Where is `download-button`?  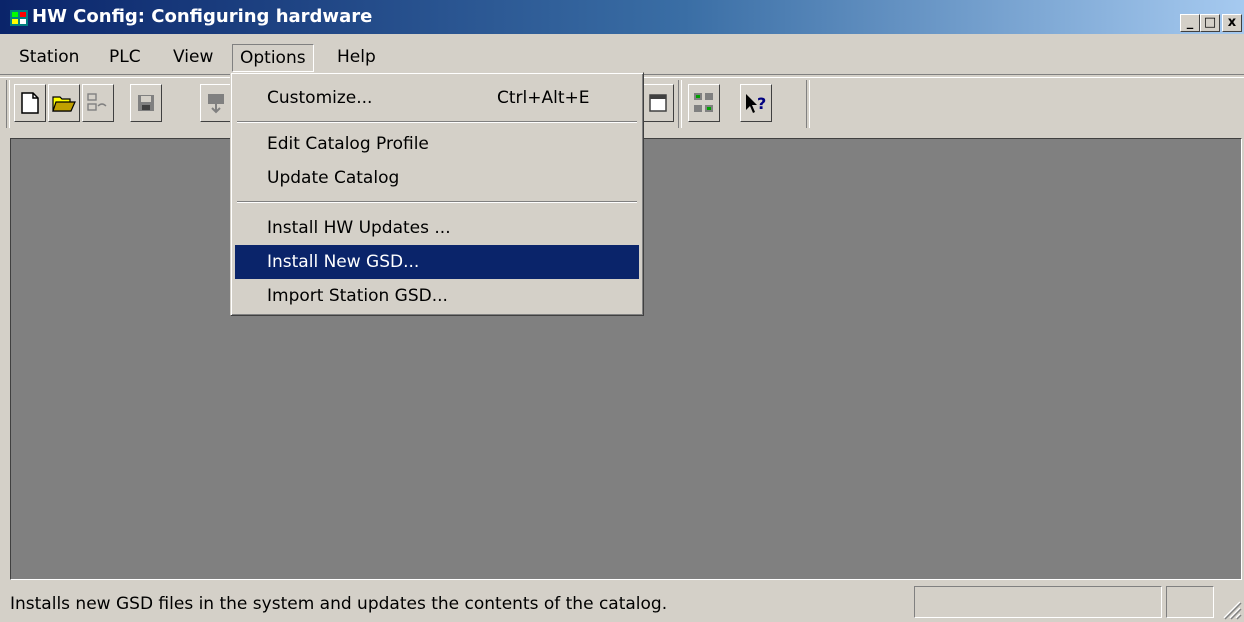
download-button is located at coordinates (216, 103).